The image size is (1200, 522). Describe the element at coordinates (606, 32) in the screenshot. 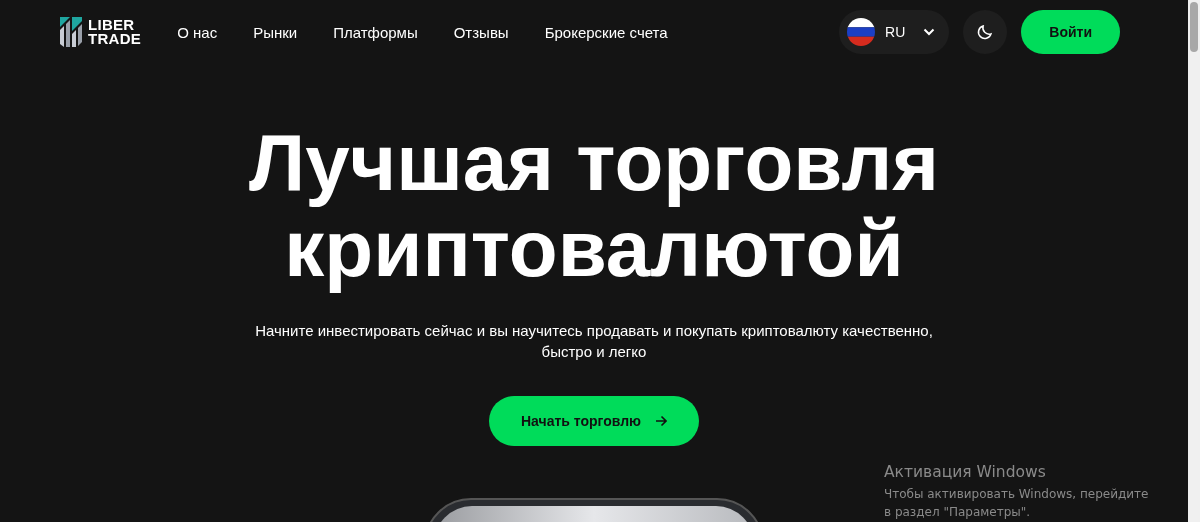

I see `nav-link: Брокерские счета` at that location.